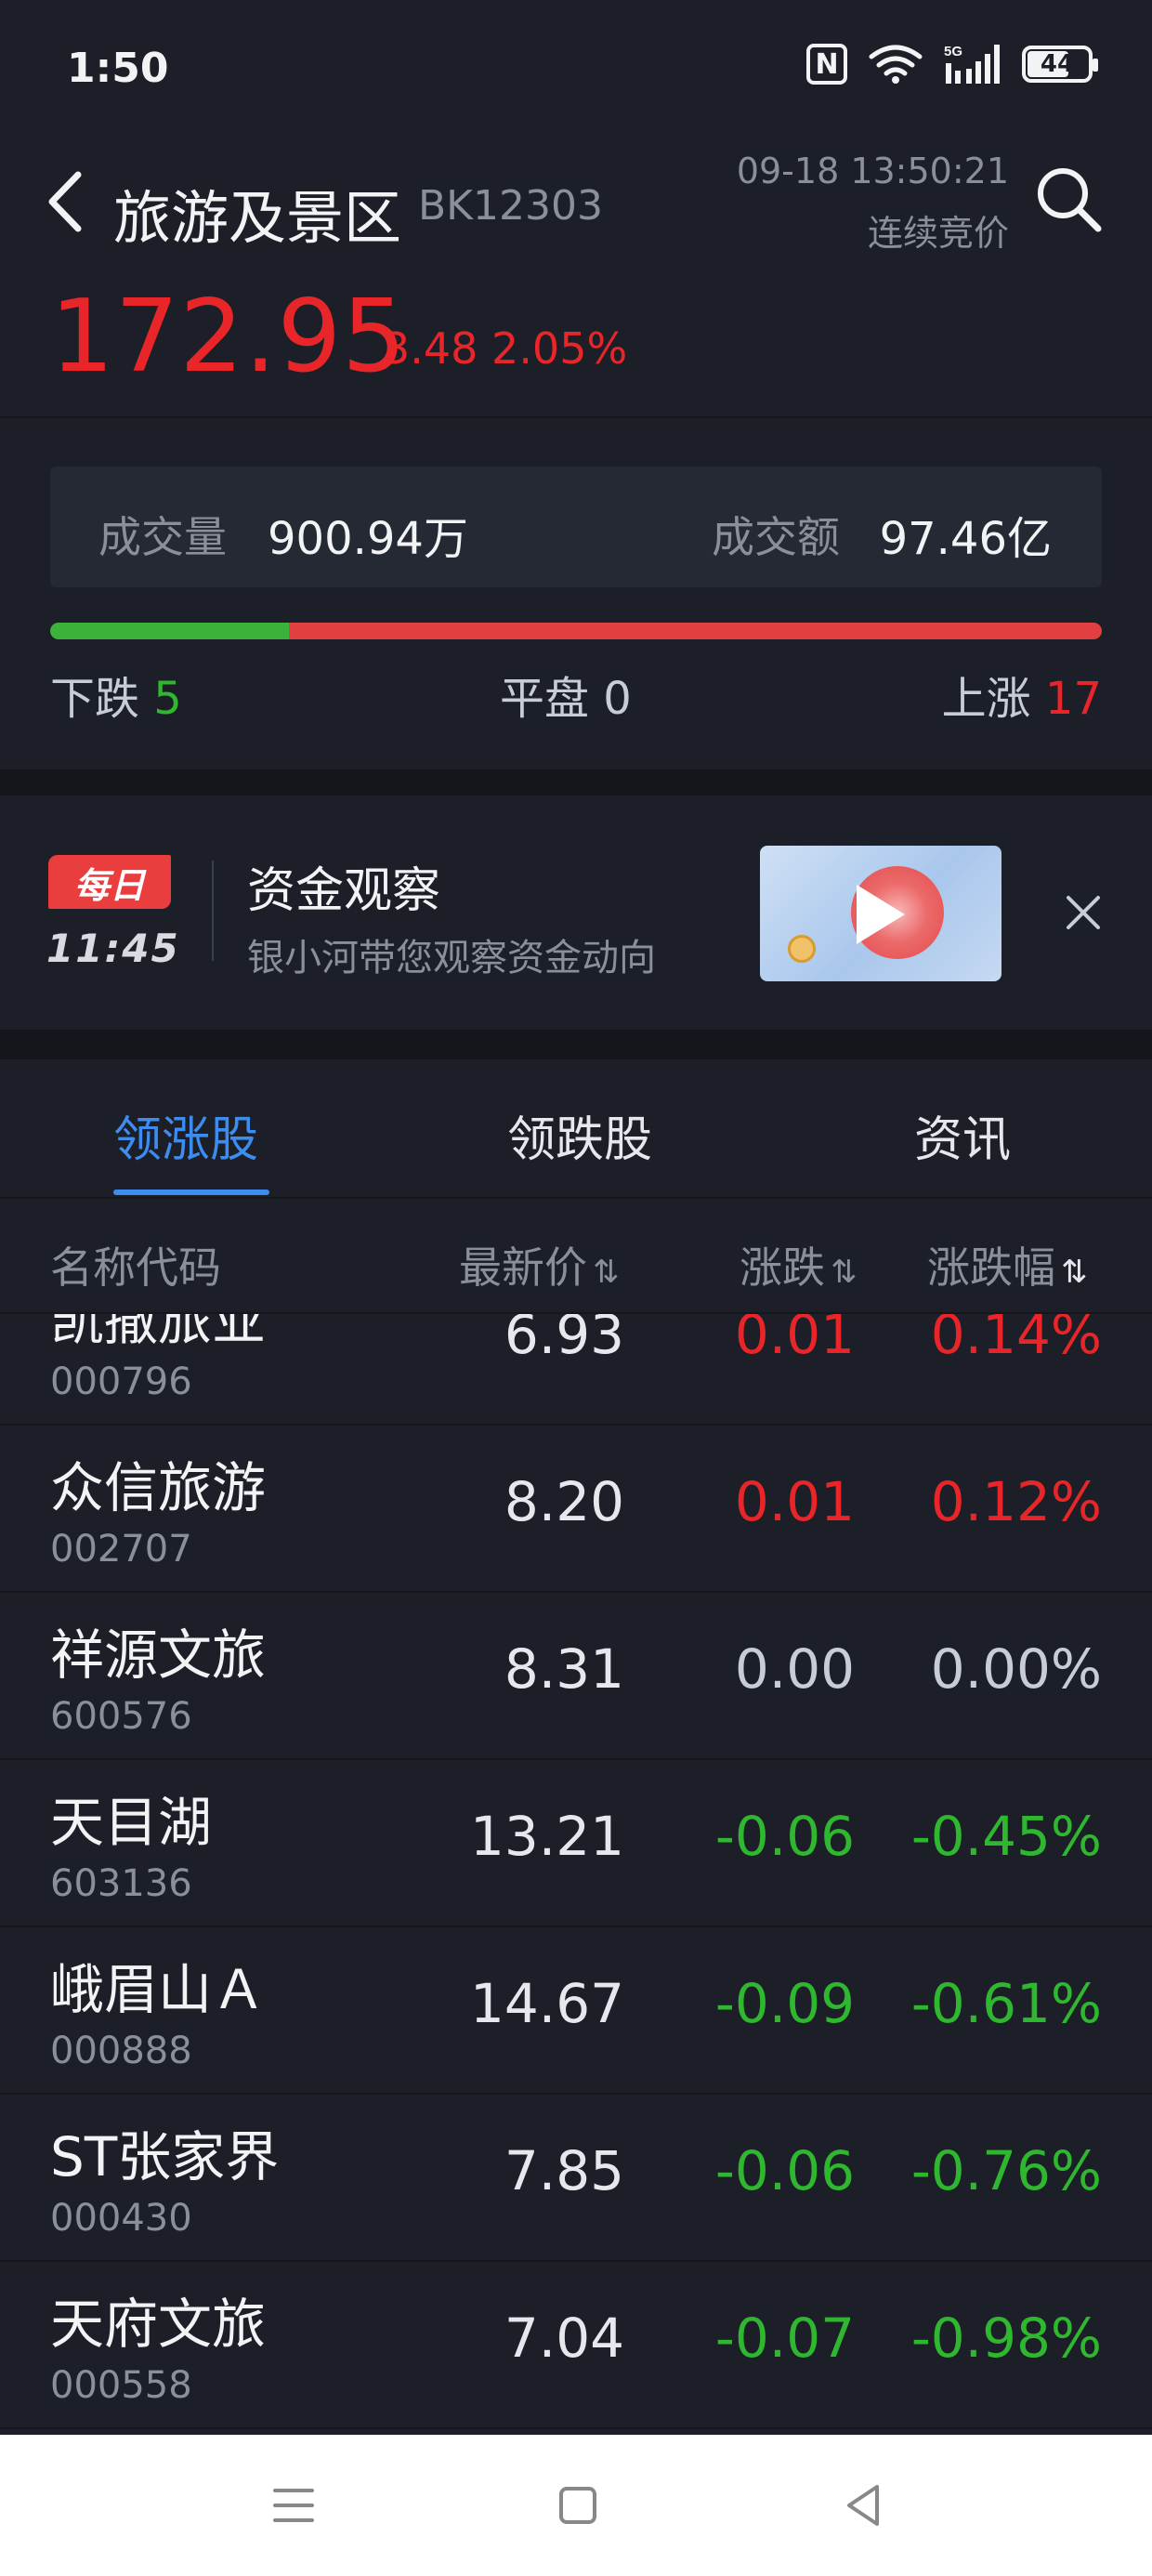 This screenshot has height=2576, width=1152. I want to click on stock-code: 000558, so click(121, 2385).